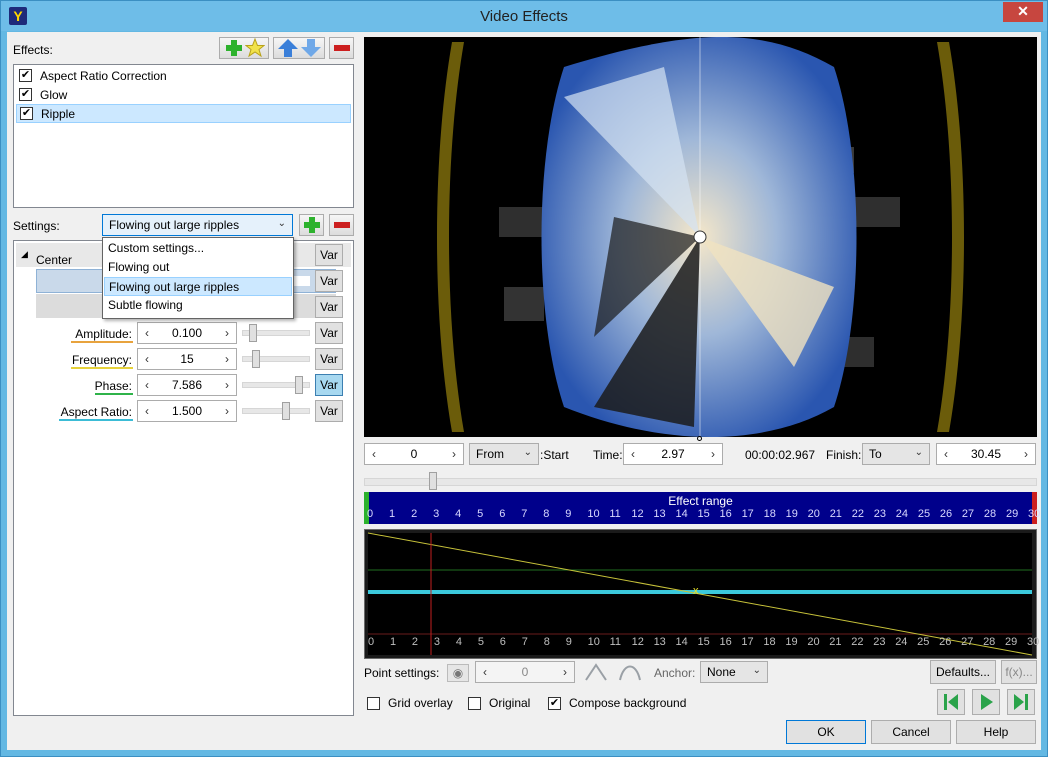 Image resolution: width=1048 pixels, height=757 pixels. Describe the element at coordinates (659, 514) in the screenshot. I see `effect-range-tick-label: 13` at that location.